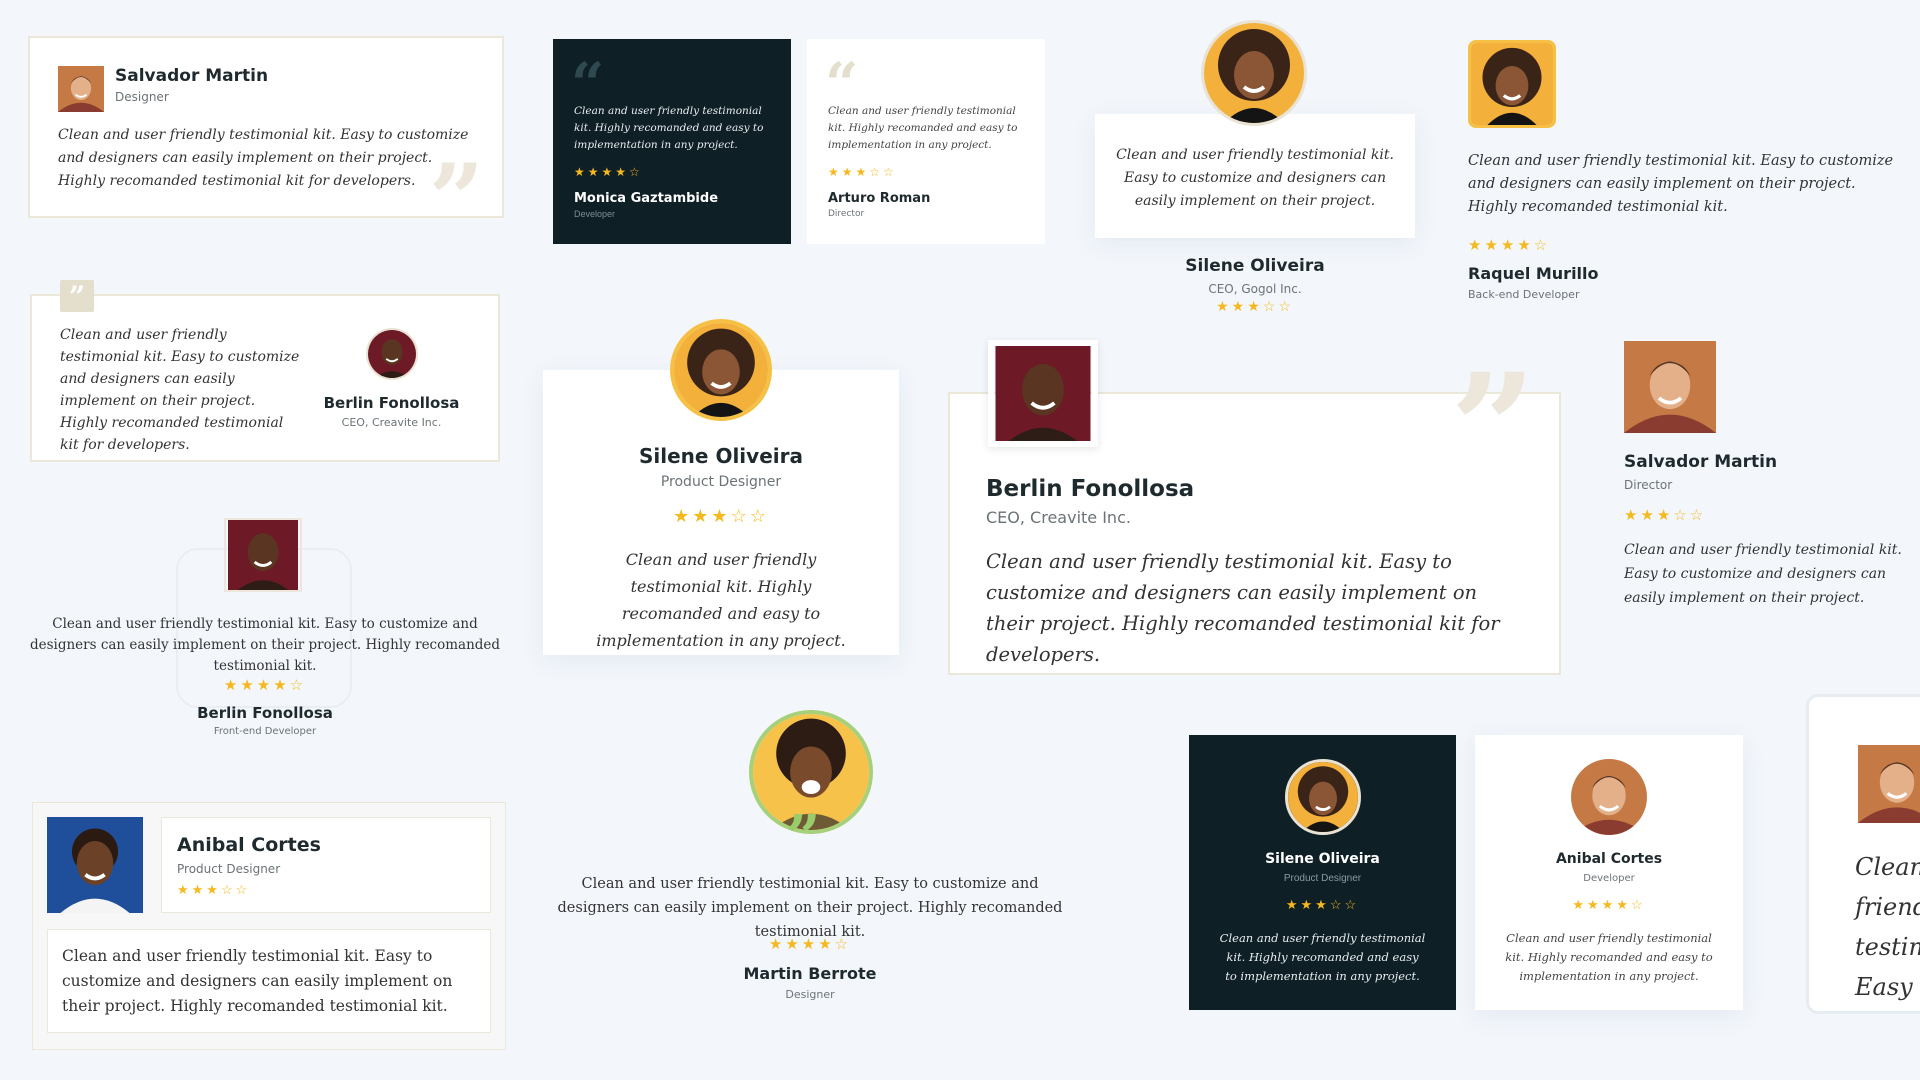 The image size is (1920, 1080). Describe the element at coordinates (646, 198) in the screenshot. I see `person-name: Monica Gaztambide` at that location.